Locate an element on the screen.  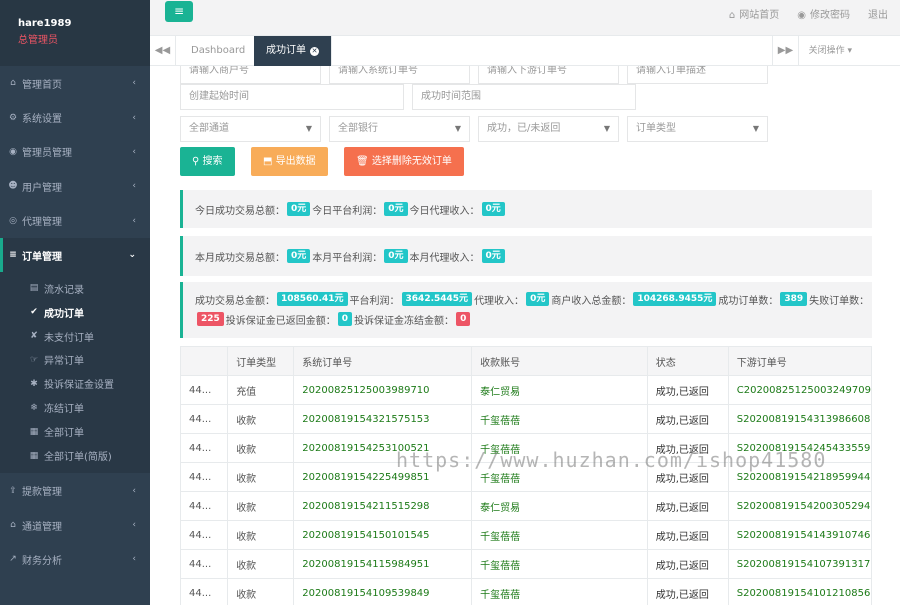
platform-profit-label: 平台利润： is located at coordinates (374, 301).